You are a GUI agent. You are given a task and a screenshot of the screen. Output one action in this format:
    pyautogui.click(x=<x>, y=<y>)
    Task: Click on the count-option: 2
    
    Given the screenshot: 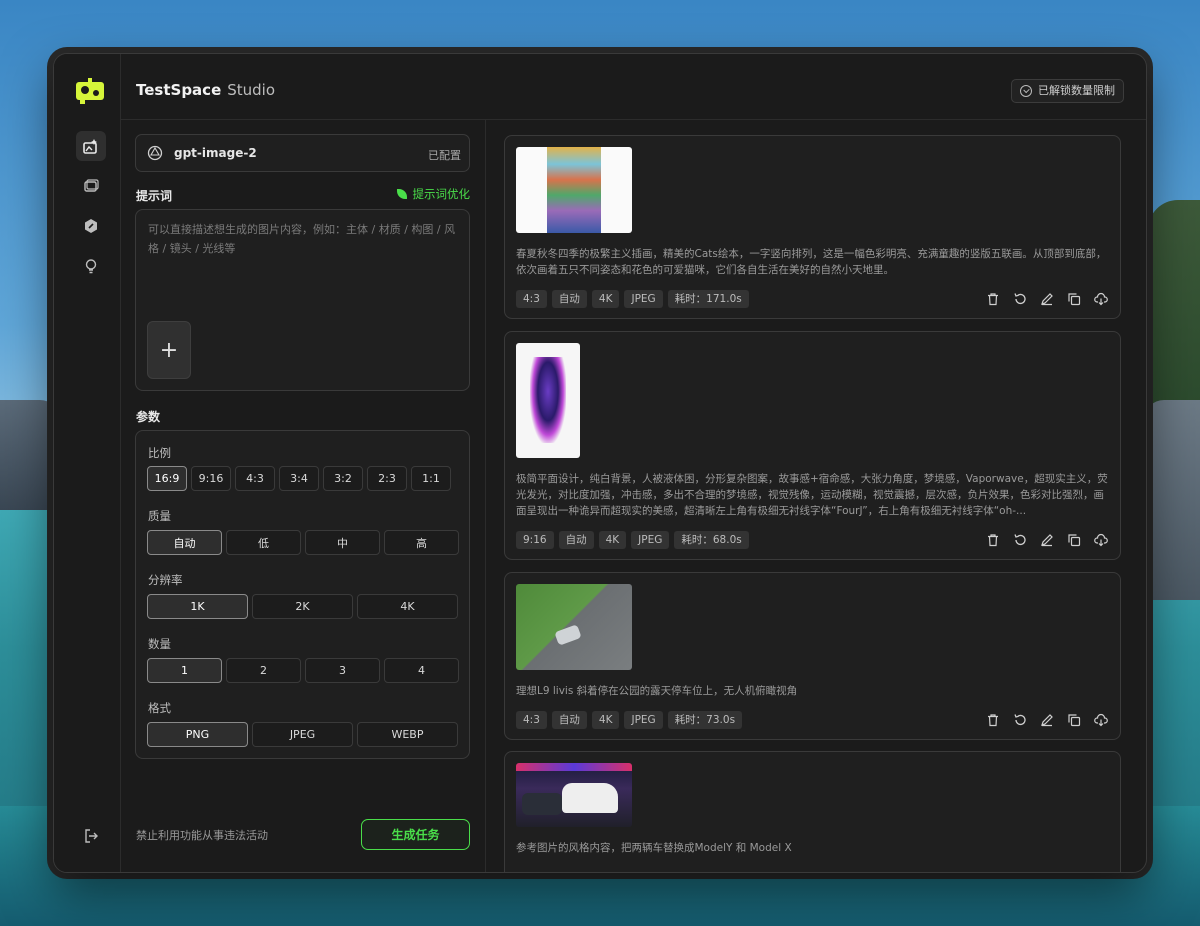 What is the action you would take?
    pyautogui.click(x=263, y=670)
    